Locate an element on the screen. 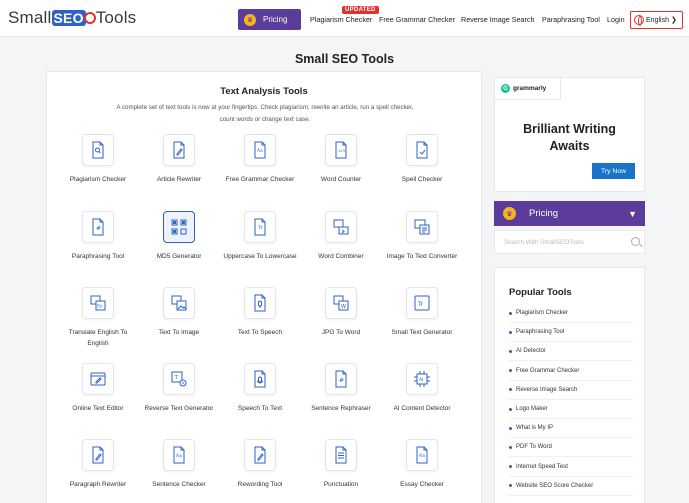 The width and height of the screenshot is (689, 503). tool-paraphrasing-tool: # Paraphrasing Tool is located at coordinates (98, 236).